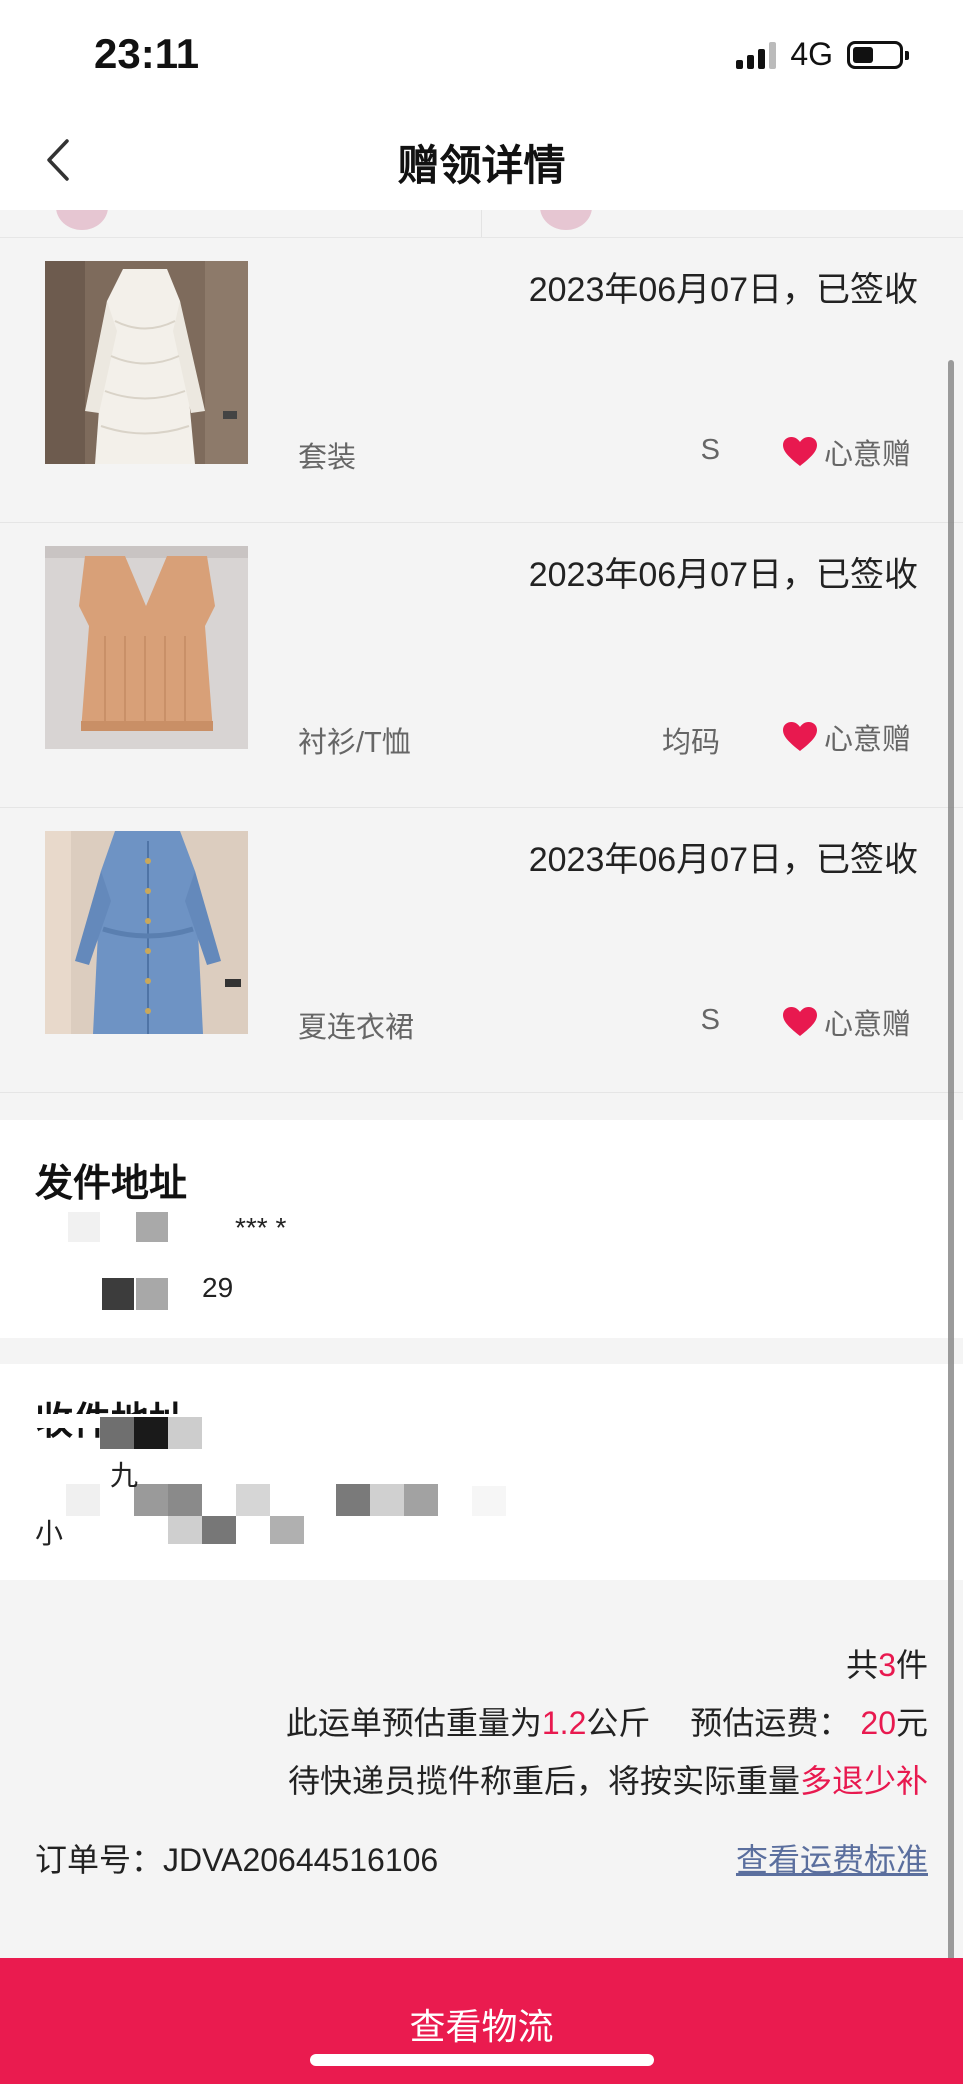 The height and width of the screenshot is (2084, 963). What do you see at coordinates (261, 1227) in the screenshot?
I see `sender-address-line1: *** *` at bounding box center [261, 1227].